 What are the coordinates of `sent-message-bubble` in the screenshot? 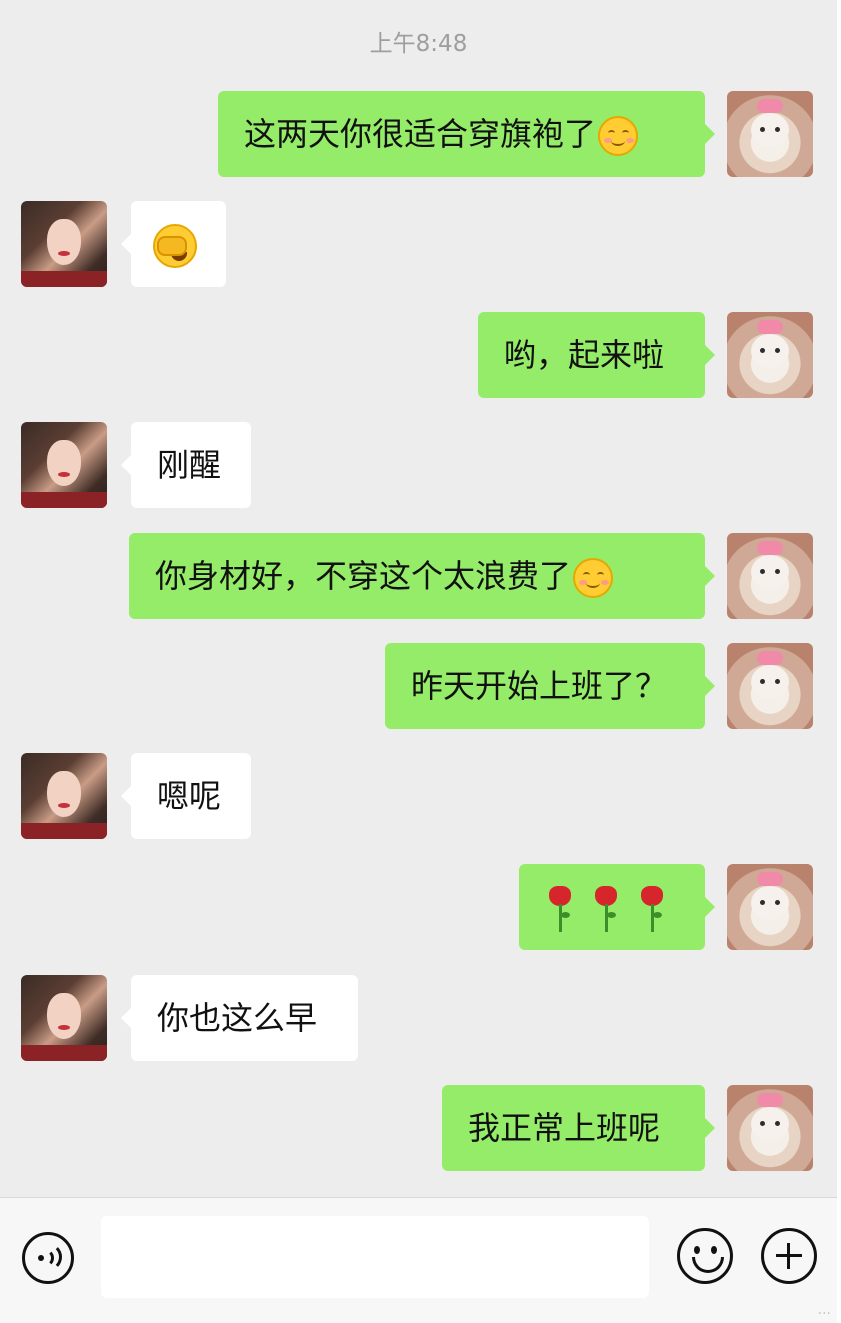 It's located at (617, 907).